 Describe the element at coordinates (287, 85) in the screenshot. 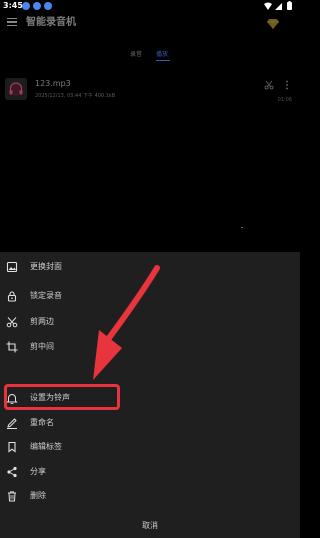

I see `more-vertical-icon` at that location.